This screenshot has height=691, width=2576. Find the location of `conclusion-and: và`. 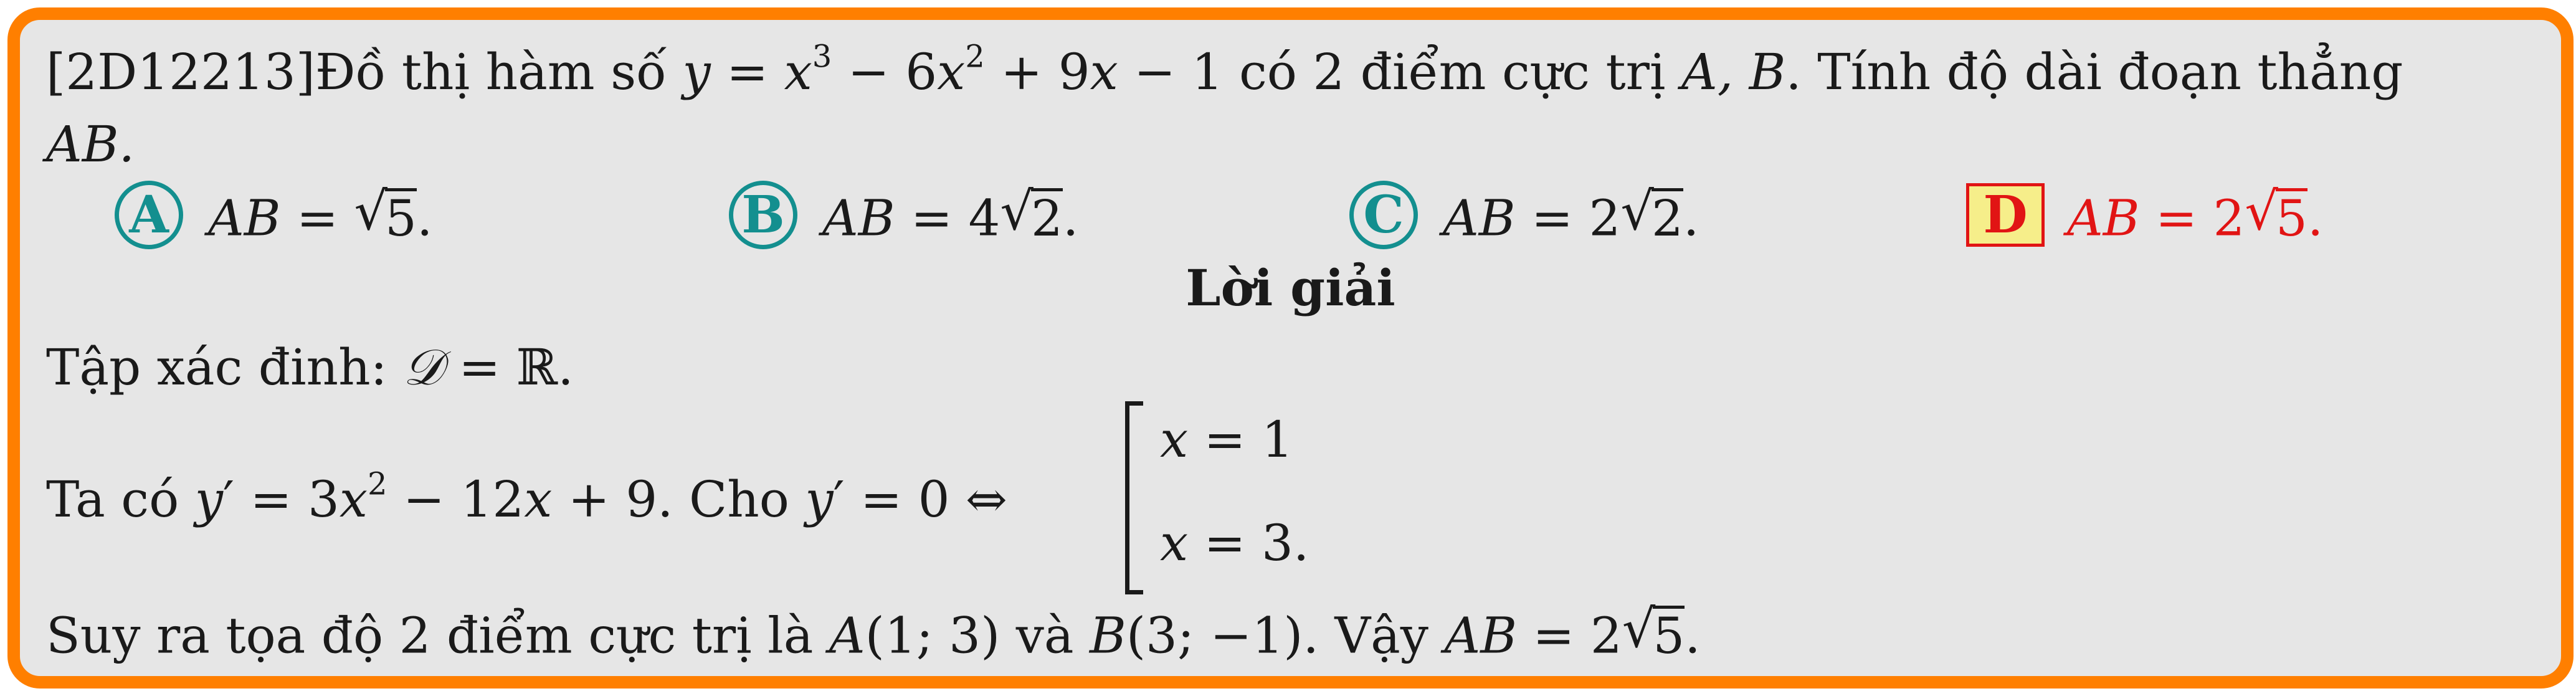

conclusion-and: và is located at coordinates (1044, 635).